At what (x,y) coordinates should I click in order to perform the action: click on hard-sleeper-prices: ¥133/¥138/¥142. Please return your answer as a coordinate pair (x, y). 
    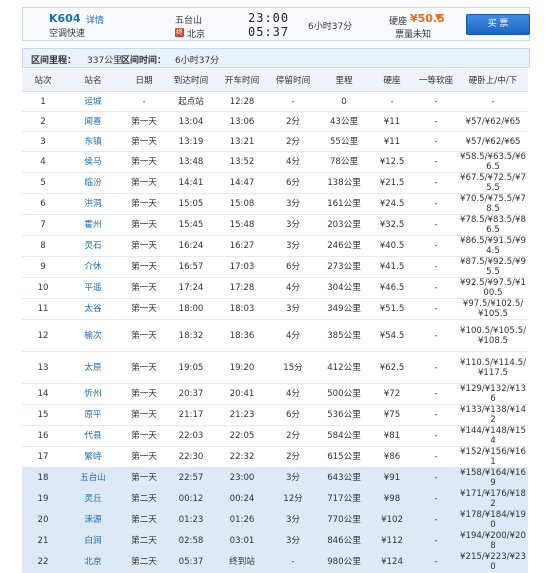
    Looking at the image, I should click on (493, 415).